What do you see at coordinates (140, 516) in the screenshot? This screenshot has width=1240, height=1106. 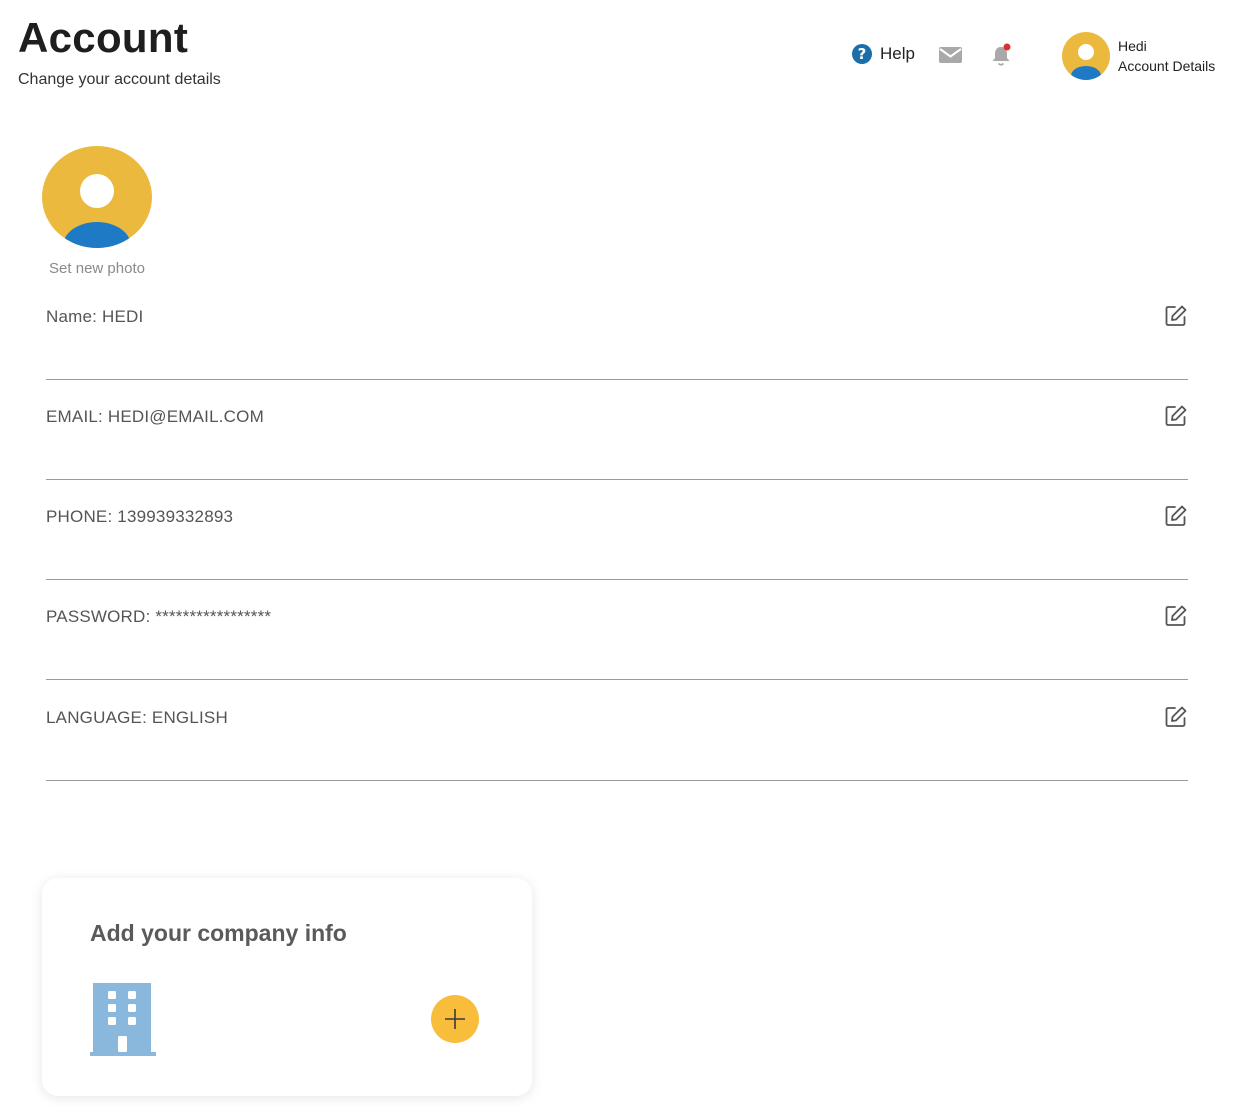 I see `field-label: PHONE: 139939332893` at bounding box center [140, 516].